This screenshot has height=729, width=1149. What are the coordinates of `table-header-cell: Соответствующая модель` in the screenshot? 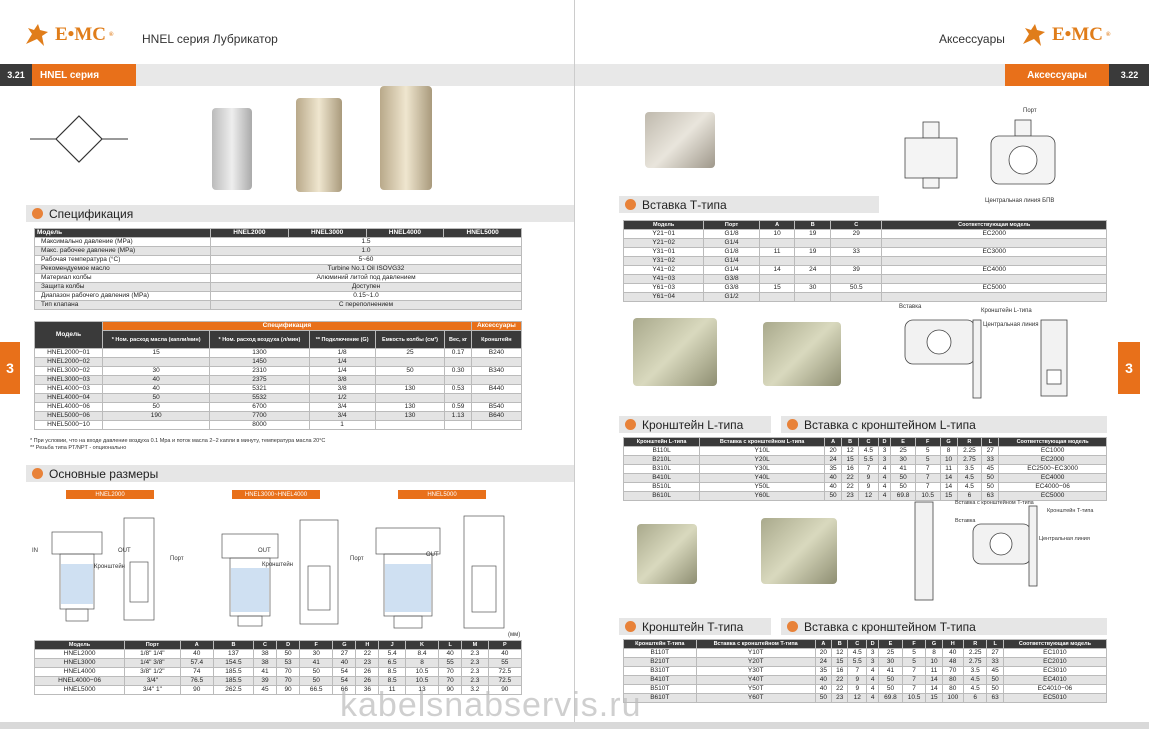 It's located at (994, 225).